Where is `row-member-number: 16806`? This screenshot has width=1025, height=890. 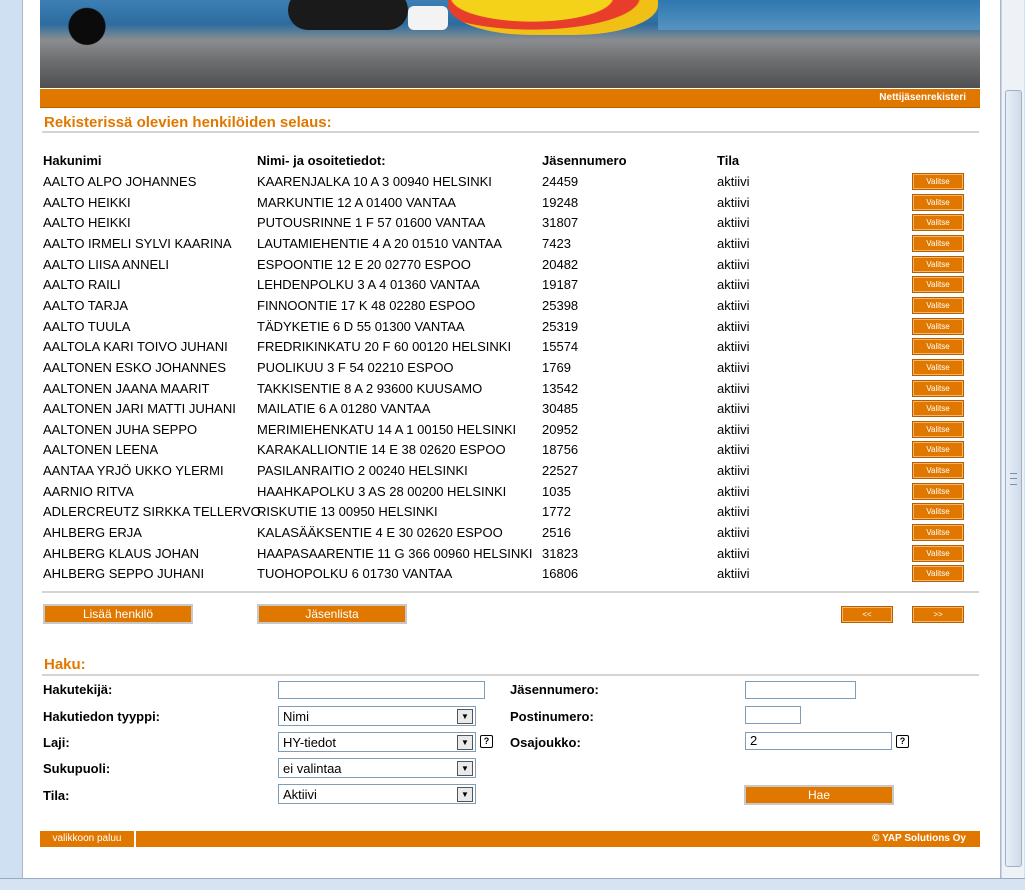 row-member-number: 16806 is located at coordinates (560, 573).